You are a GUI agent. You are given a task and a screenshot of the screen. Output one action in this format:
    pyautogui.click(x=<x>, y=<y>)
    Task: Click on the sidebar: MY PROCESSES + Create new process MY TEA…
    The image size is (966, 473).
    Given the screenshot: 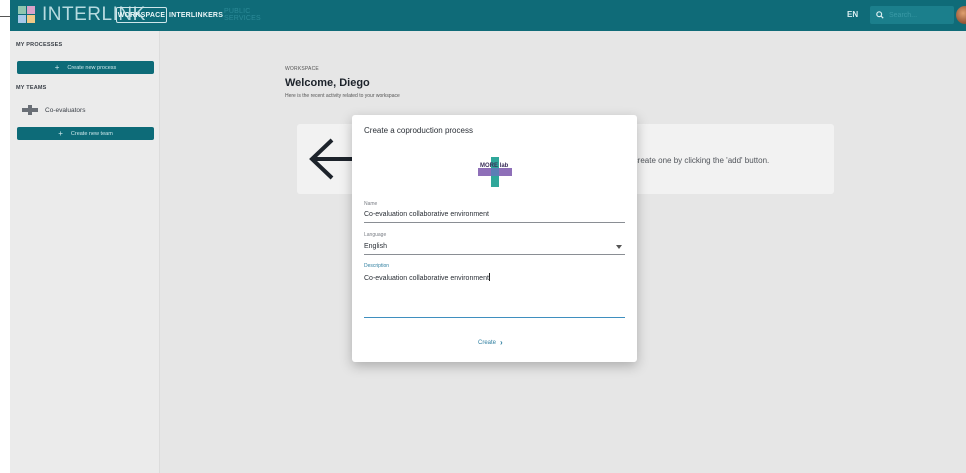 What is the action you would take?
    pyautogui.click(x=85, y=252)
    